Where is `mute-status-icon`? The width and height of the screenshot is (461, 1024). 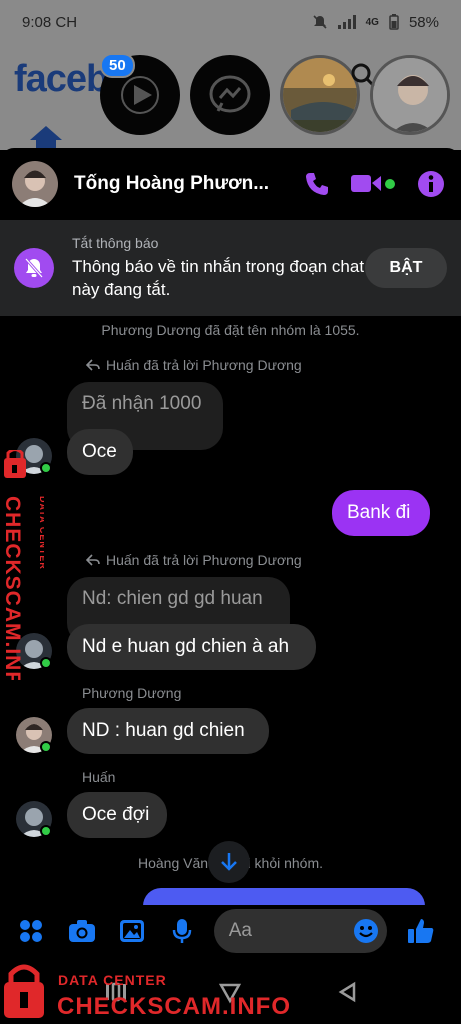
mute-status-icon is located at coordinates (320, 22).